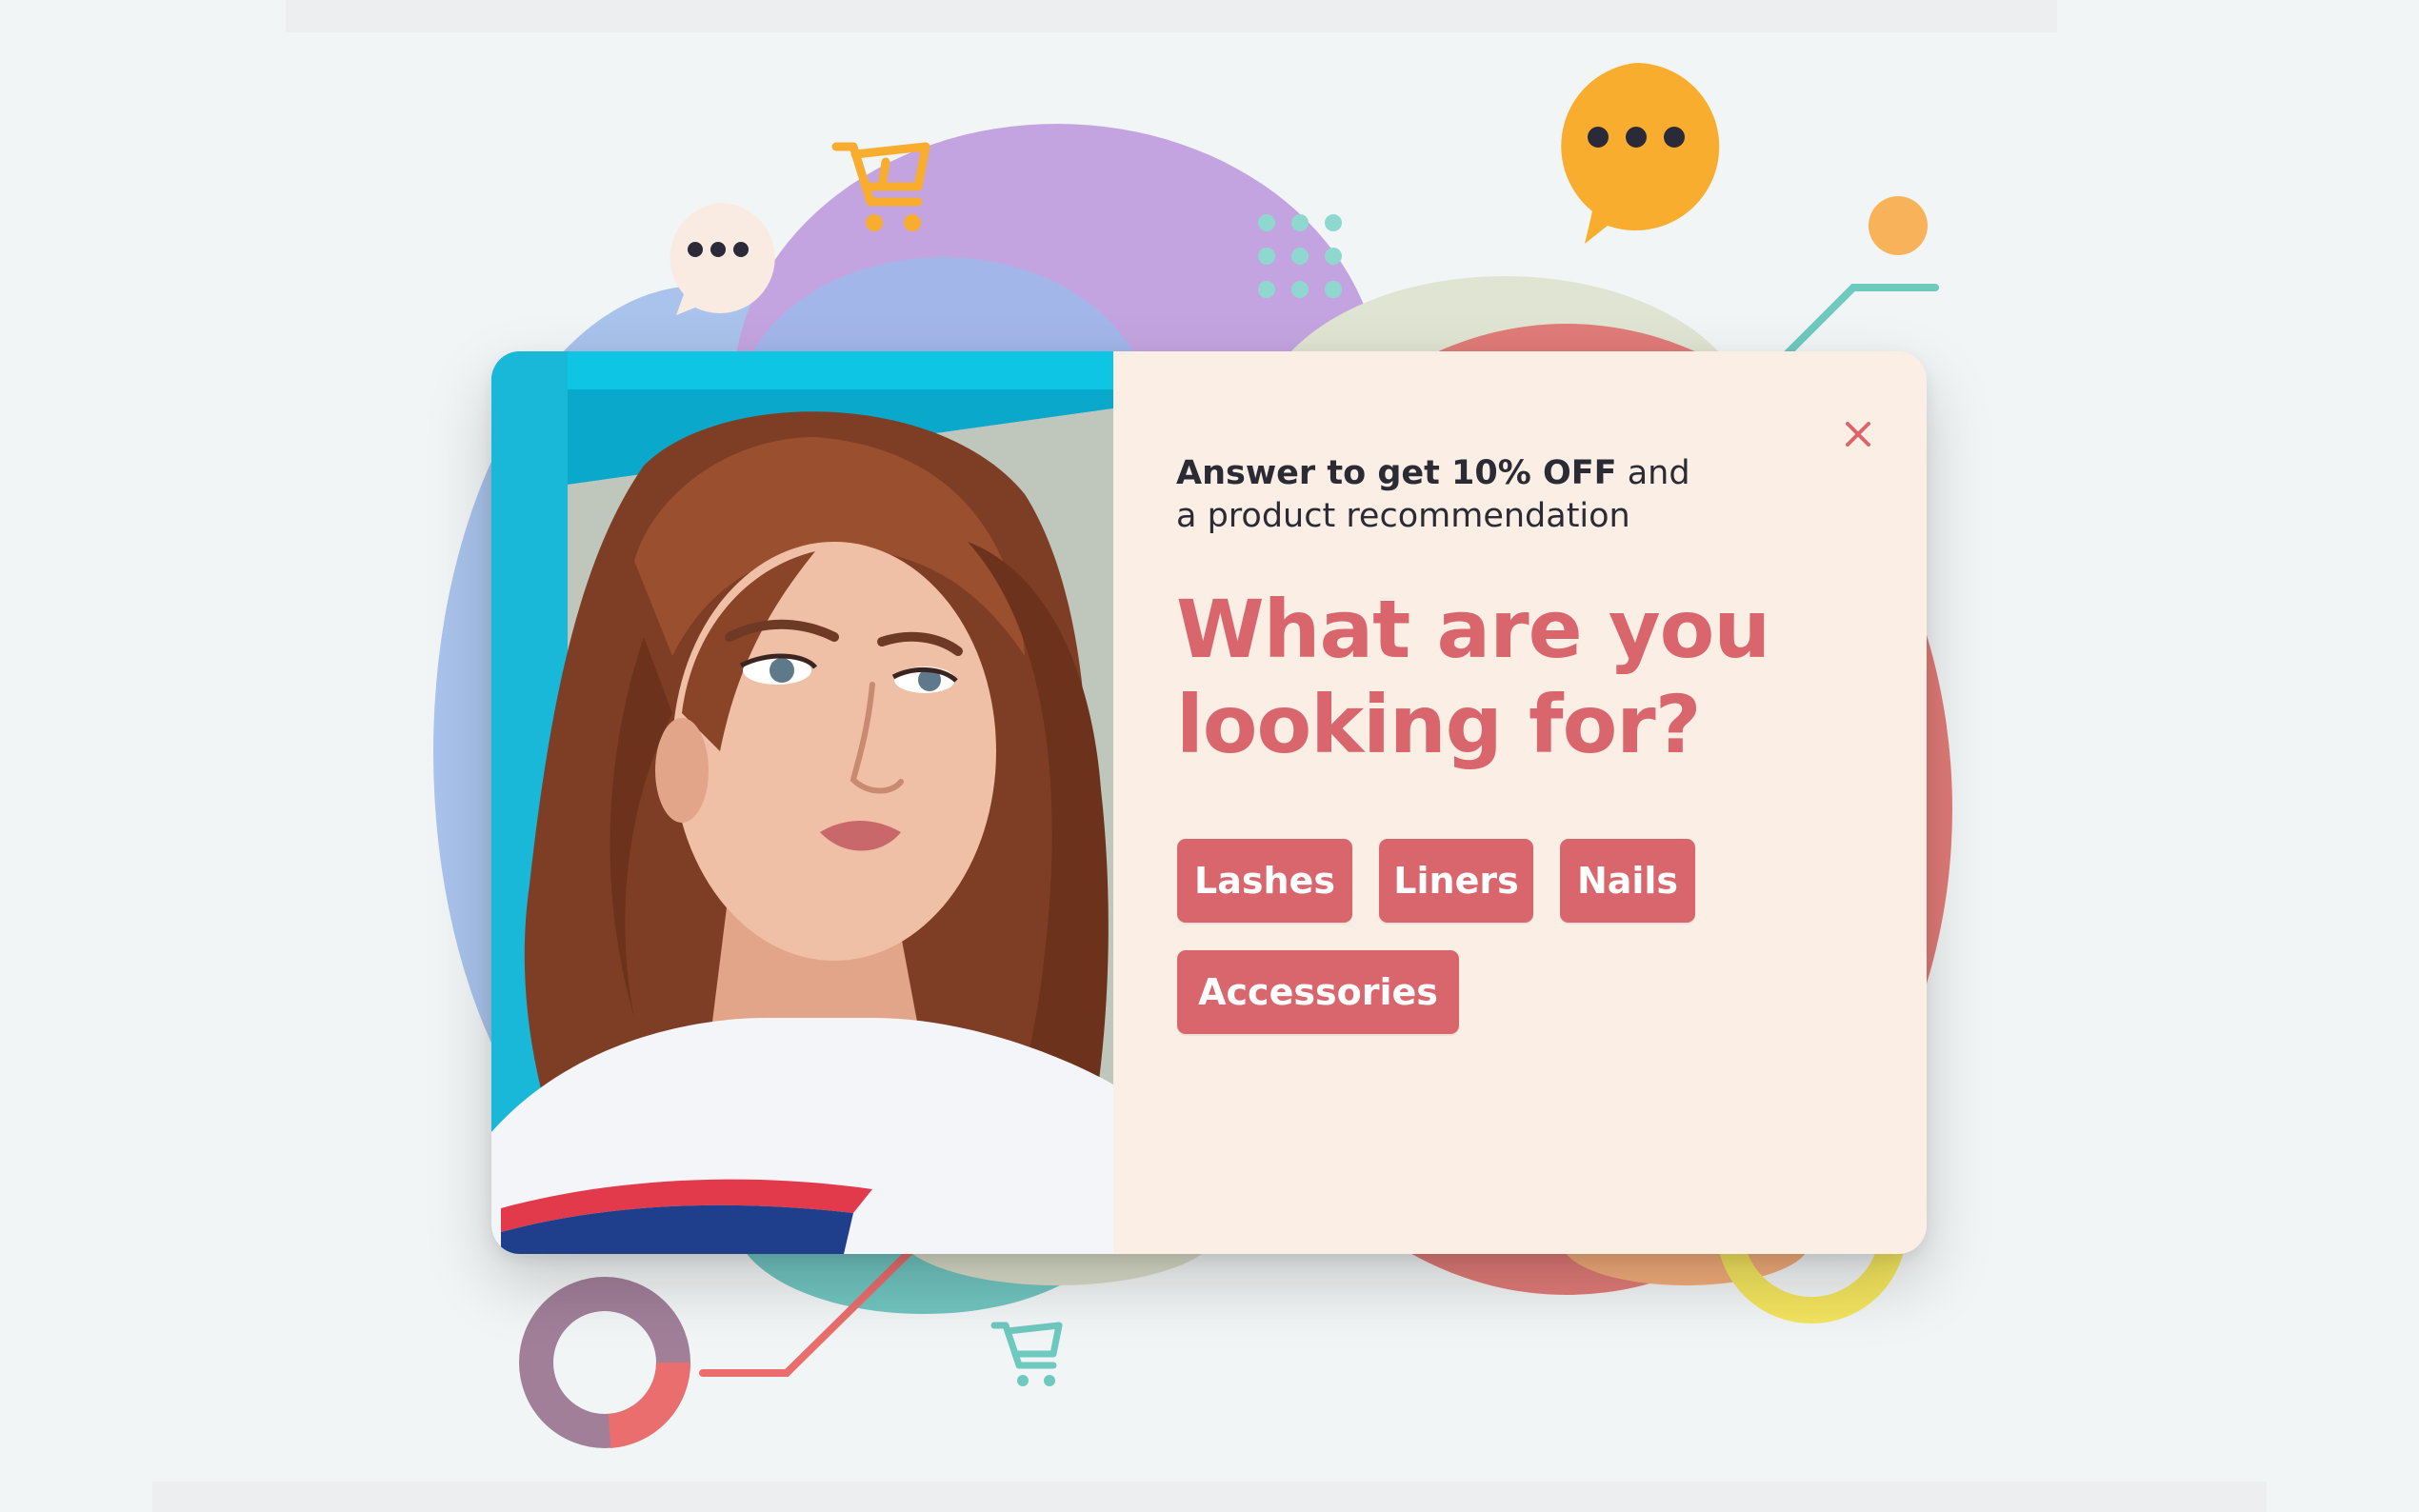 The image size is (2419, 1512). What do you see at coordinates (1898, 225) in the screenshot?
I see `orange-dot` at bounding box center [1898, 225].